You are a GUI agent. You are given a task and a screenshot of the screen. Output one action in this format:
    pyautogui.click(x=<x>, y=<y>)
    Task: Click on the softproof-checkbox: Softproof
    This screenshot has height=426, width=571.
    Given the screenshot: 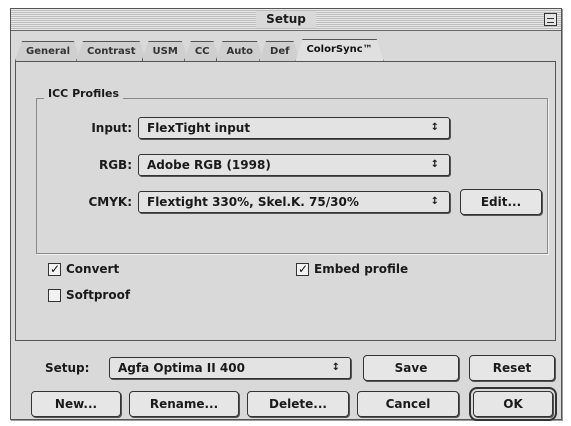 What is the action you would take?
    pyautogui.click(x=89, y=295)
    